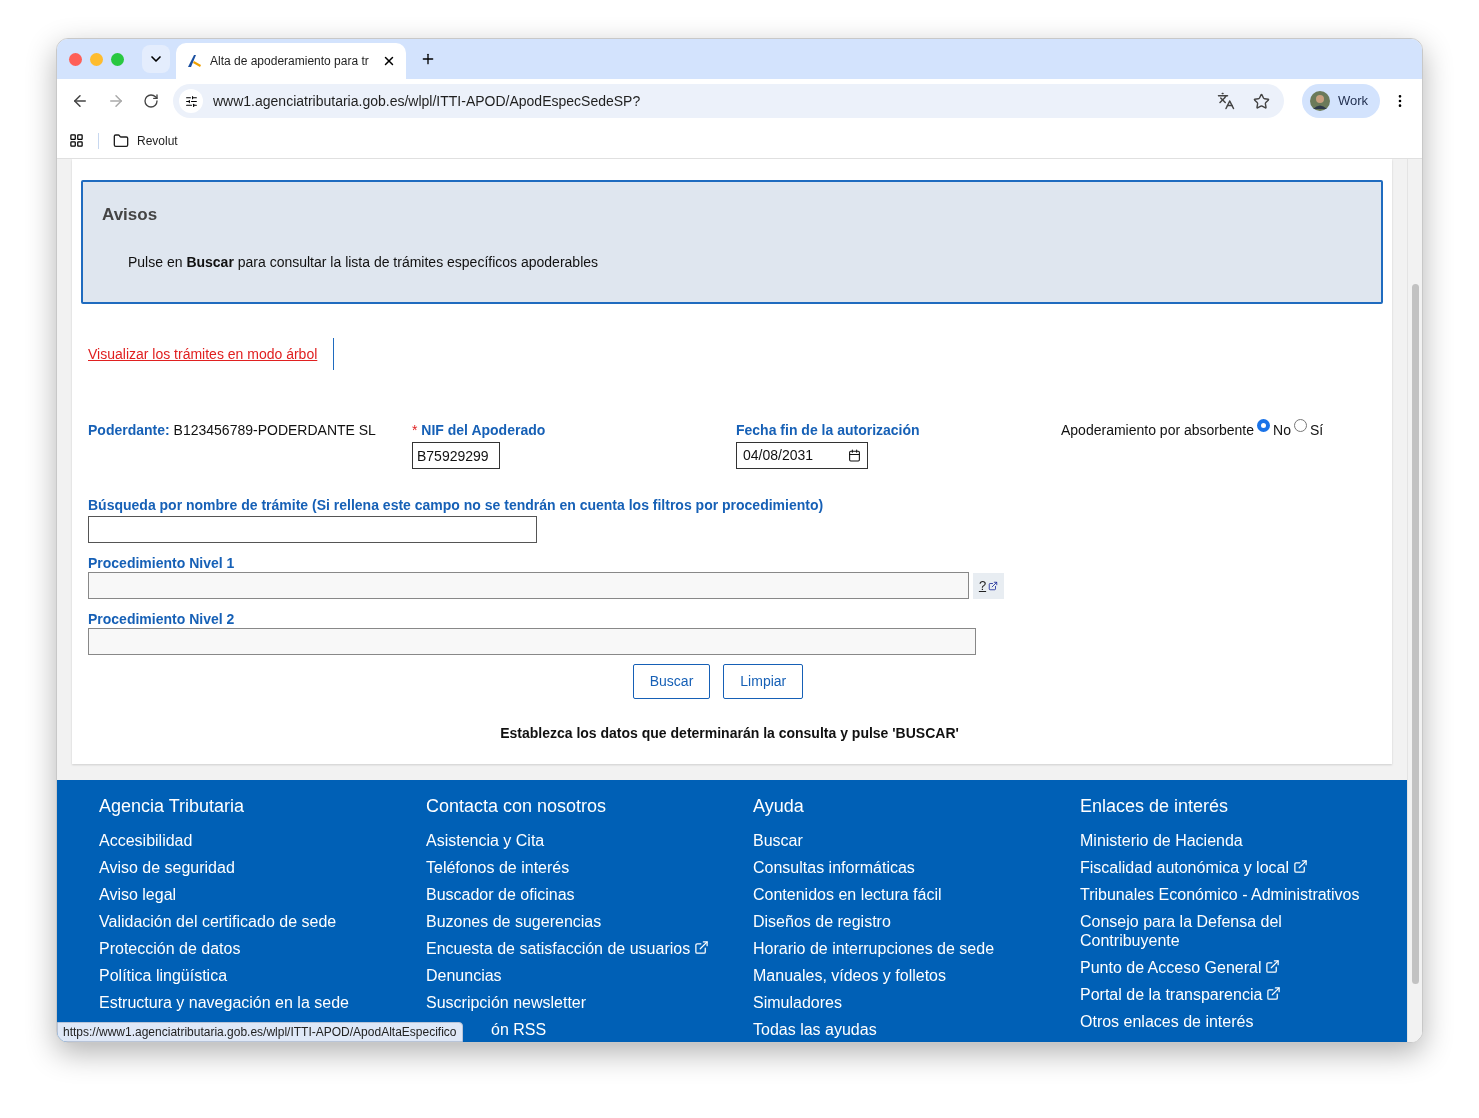 This screenshot has width=1479, height=1118. I want to click on footer-link: Todas las ayudas, so click(815, 1029).